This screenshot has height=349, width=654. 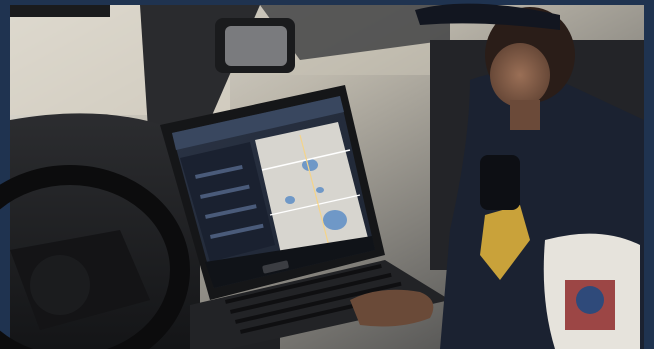 What do you see at coordinates (392, 308) in the screenshot?
I see `officer-hand` at bounding box center [392, 308].